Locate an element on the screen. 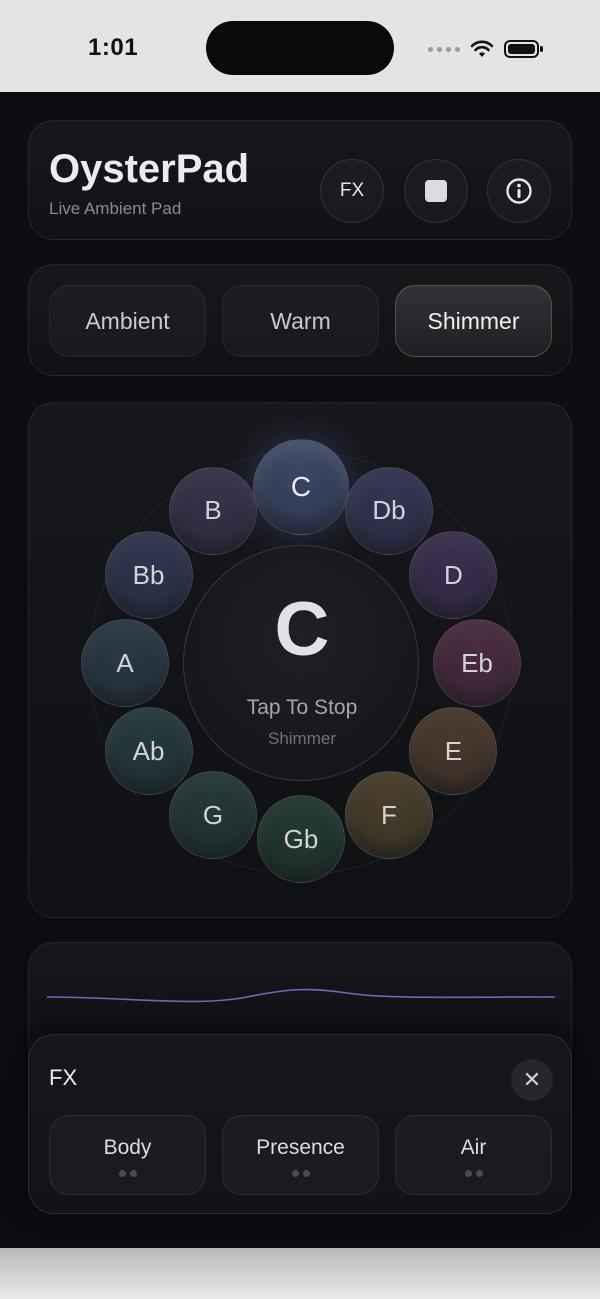  fx-button-label: FX is located at coordinates (352, 190).